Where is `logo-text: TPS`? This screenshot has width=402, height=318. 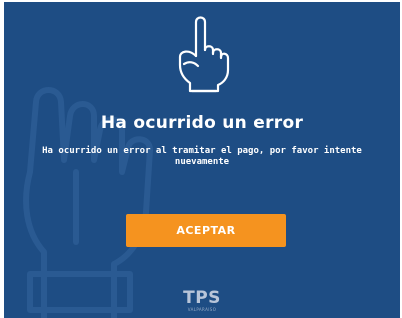
logo-text: TPS is located at coordinates (202, 298).